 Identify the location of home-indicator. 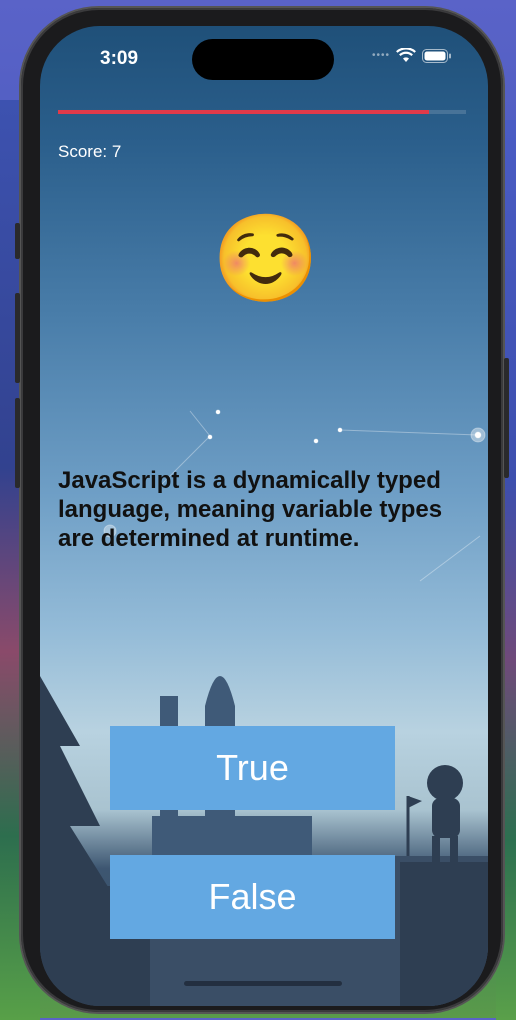
(263, 983).